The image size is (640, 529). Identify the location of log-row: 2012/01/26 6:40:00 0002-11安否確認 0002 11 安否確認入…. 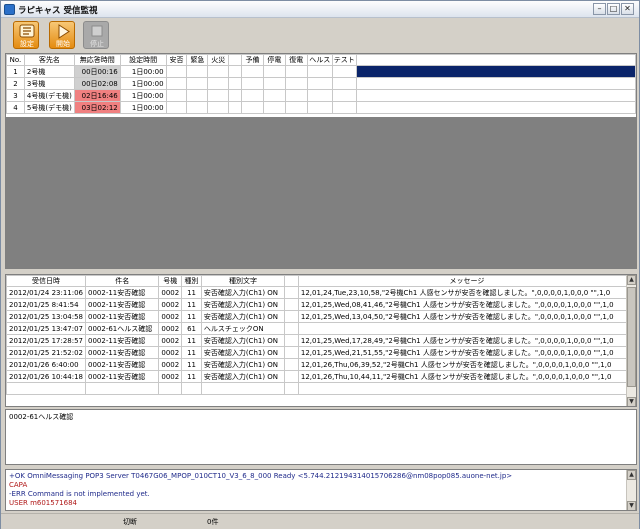
(321, 364).